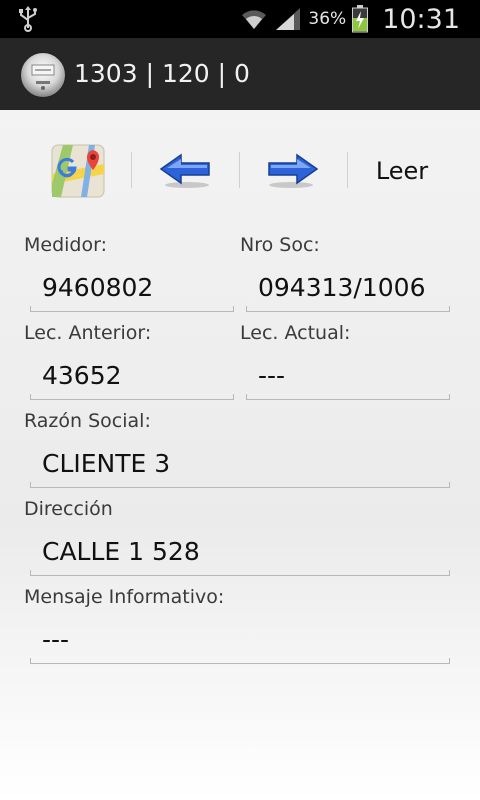 The width and height of the screenshot is (480, 800). I want to click on maps-icon, so click(78, 171).